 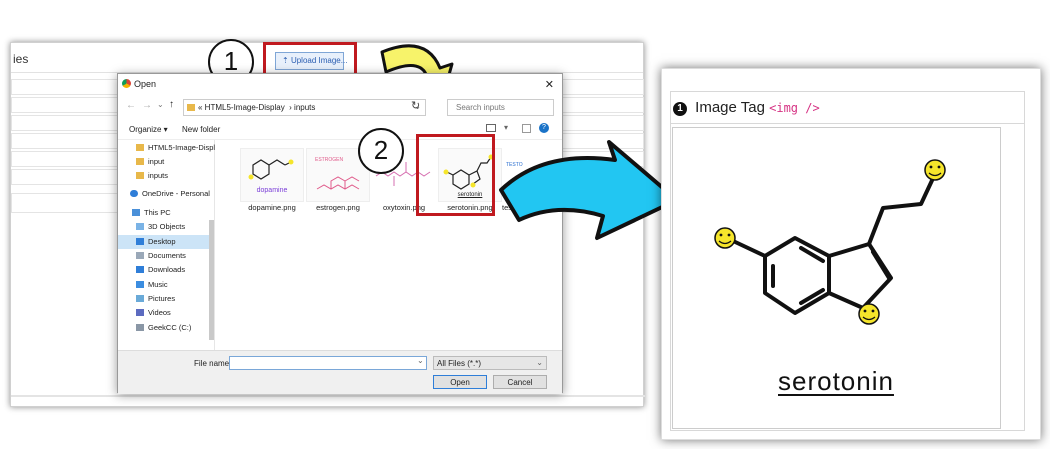 What do you see at coordinates (526, 128) in the screenshot?
I see `pane-icon` at bounding box center [526, 128].